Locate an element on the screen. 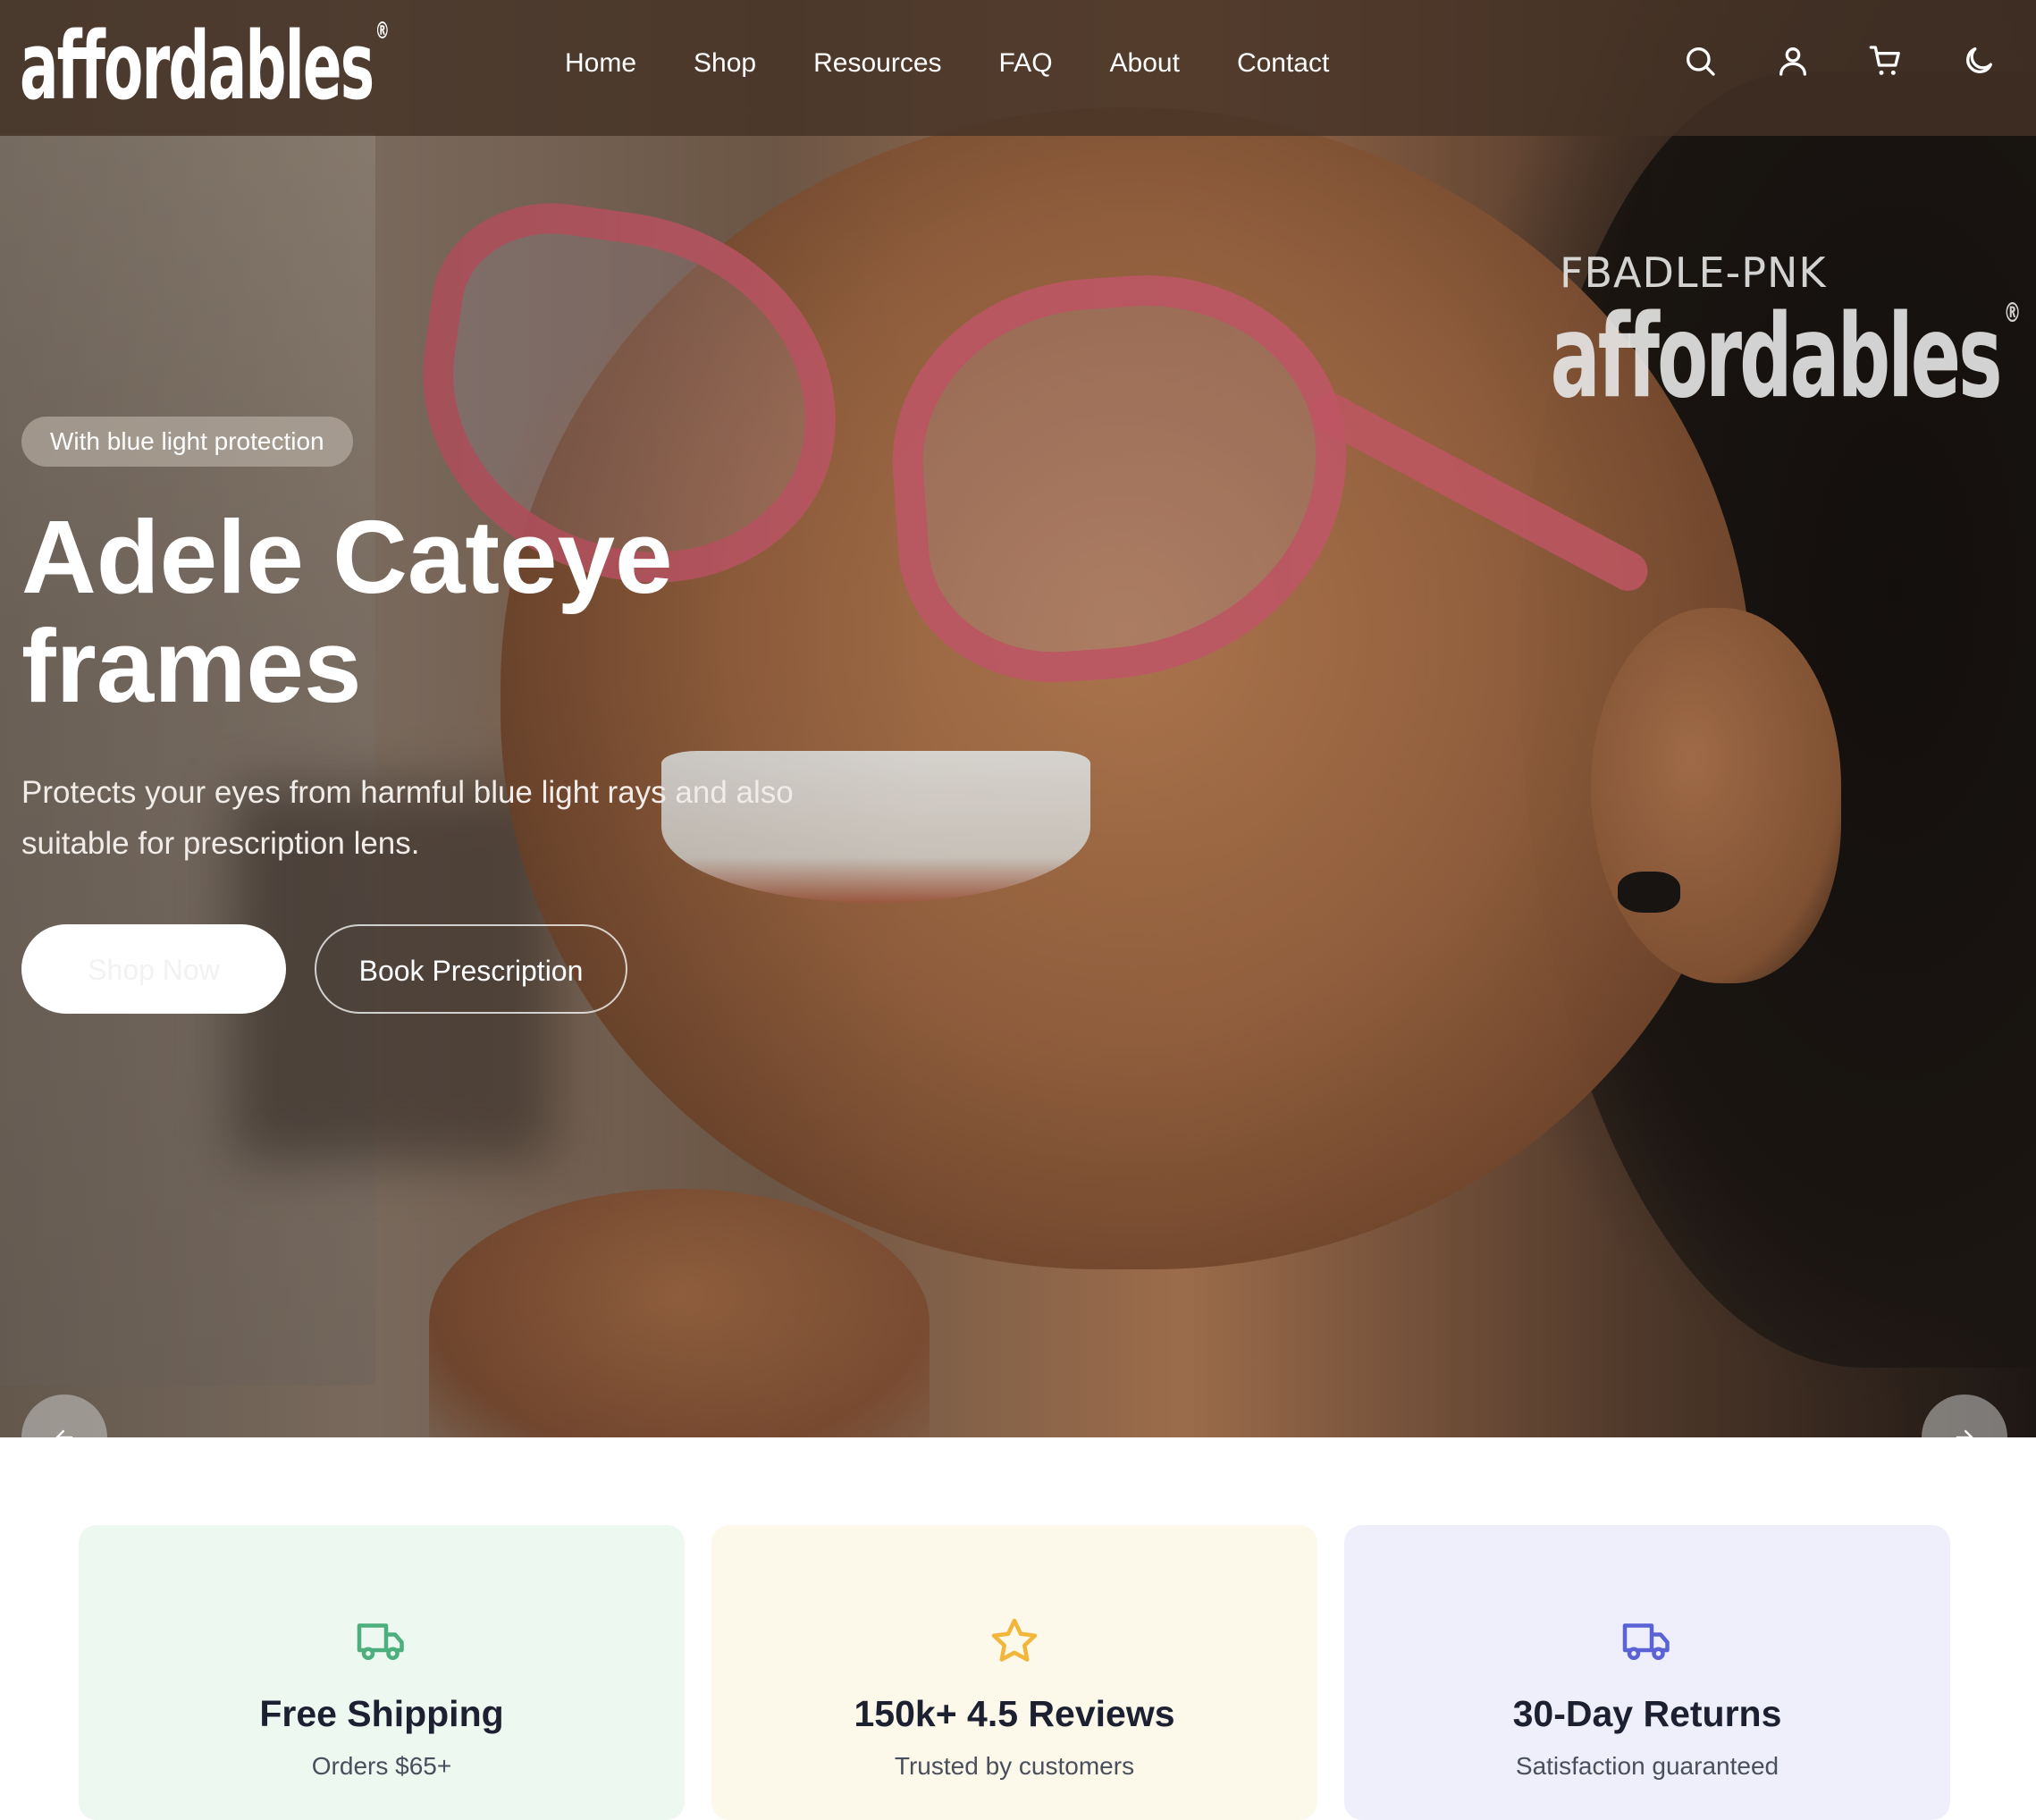  shop-now-button: Shop Now is located at coordinates (153, 969).